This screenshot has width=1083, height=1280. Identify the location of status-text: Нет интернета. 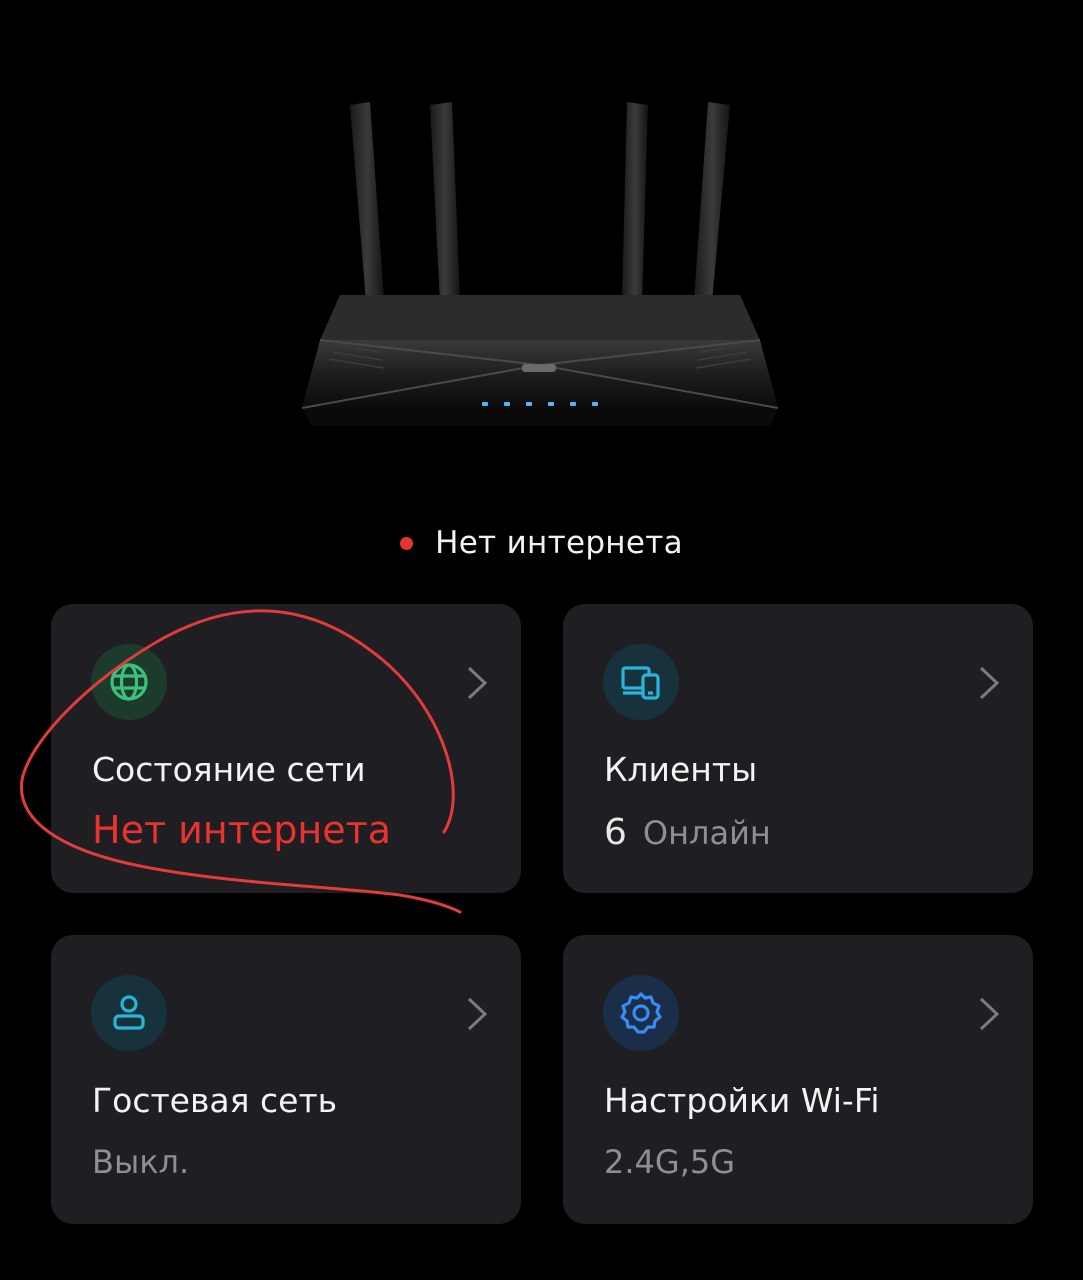
(559, 543).